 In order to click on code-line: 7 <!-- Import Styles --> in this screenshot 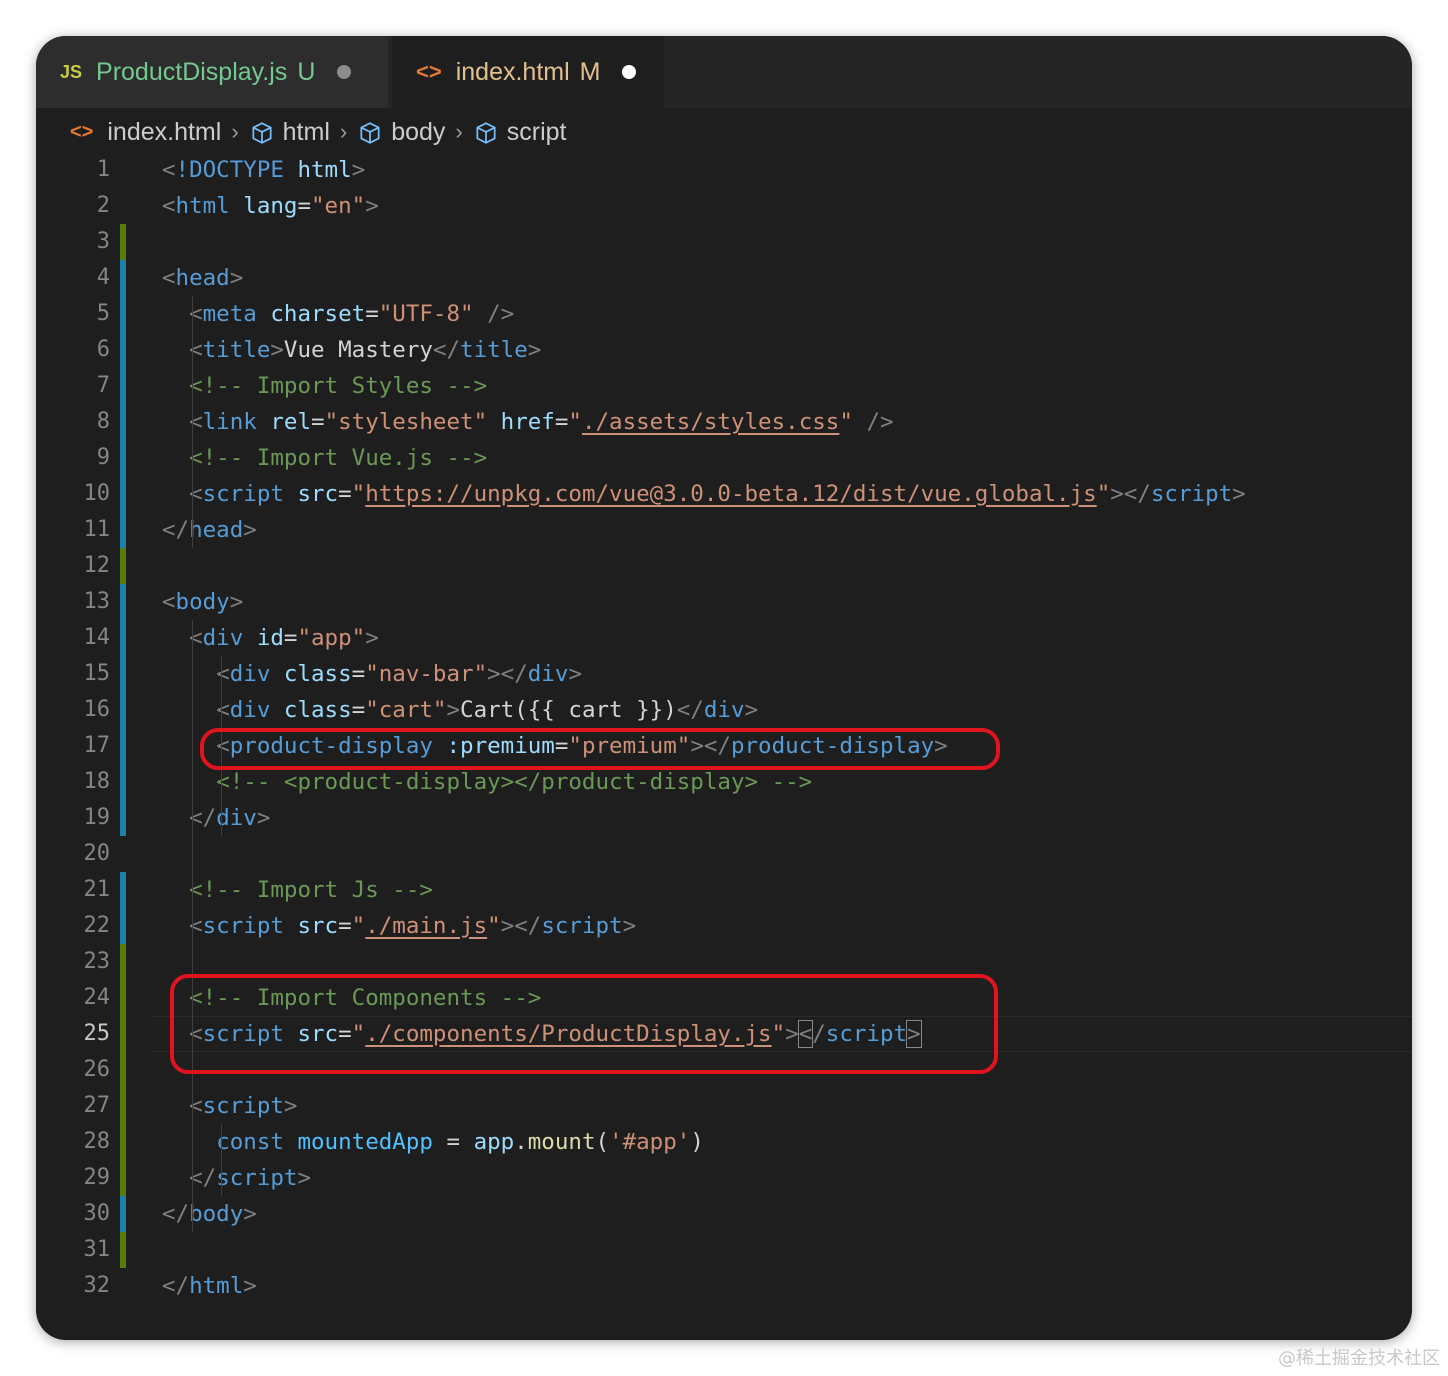, I will do `click(724, 386)`.